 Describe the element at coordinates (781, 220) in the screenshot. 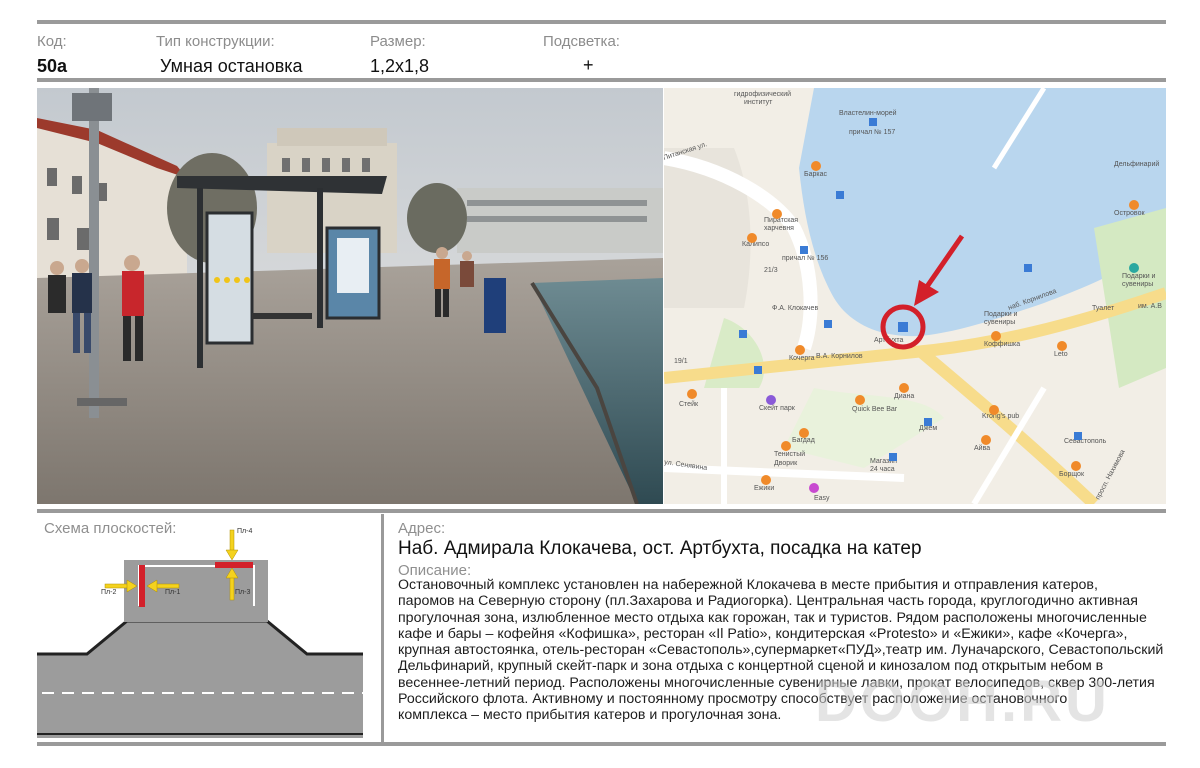

I see `svg-text: Пиратская` at that location.